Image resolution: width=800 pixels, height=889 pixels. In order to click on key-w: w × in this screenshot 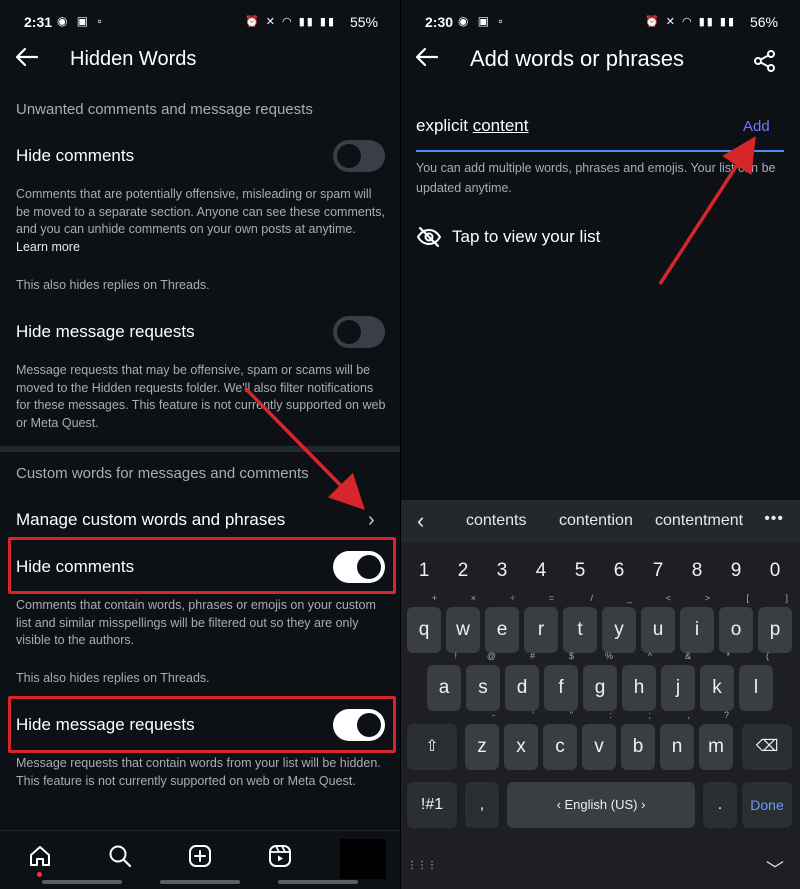, I will do `click(463, 623)`.